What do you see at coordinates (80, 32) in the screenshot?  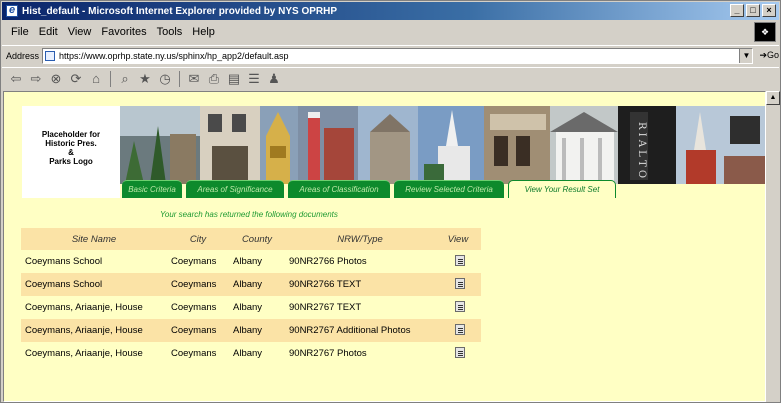 I see `menu-view: View` at bounding box center [80, 32].